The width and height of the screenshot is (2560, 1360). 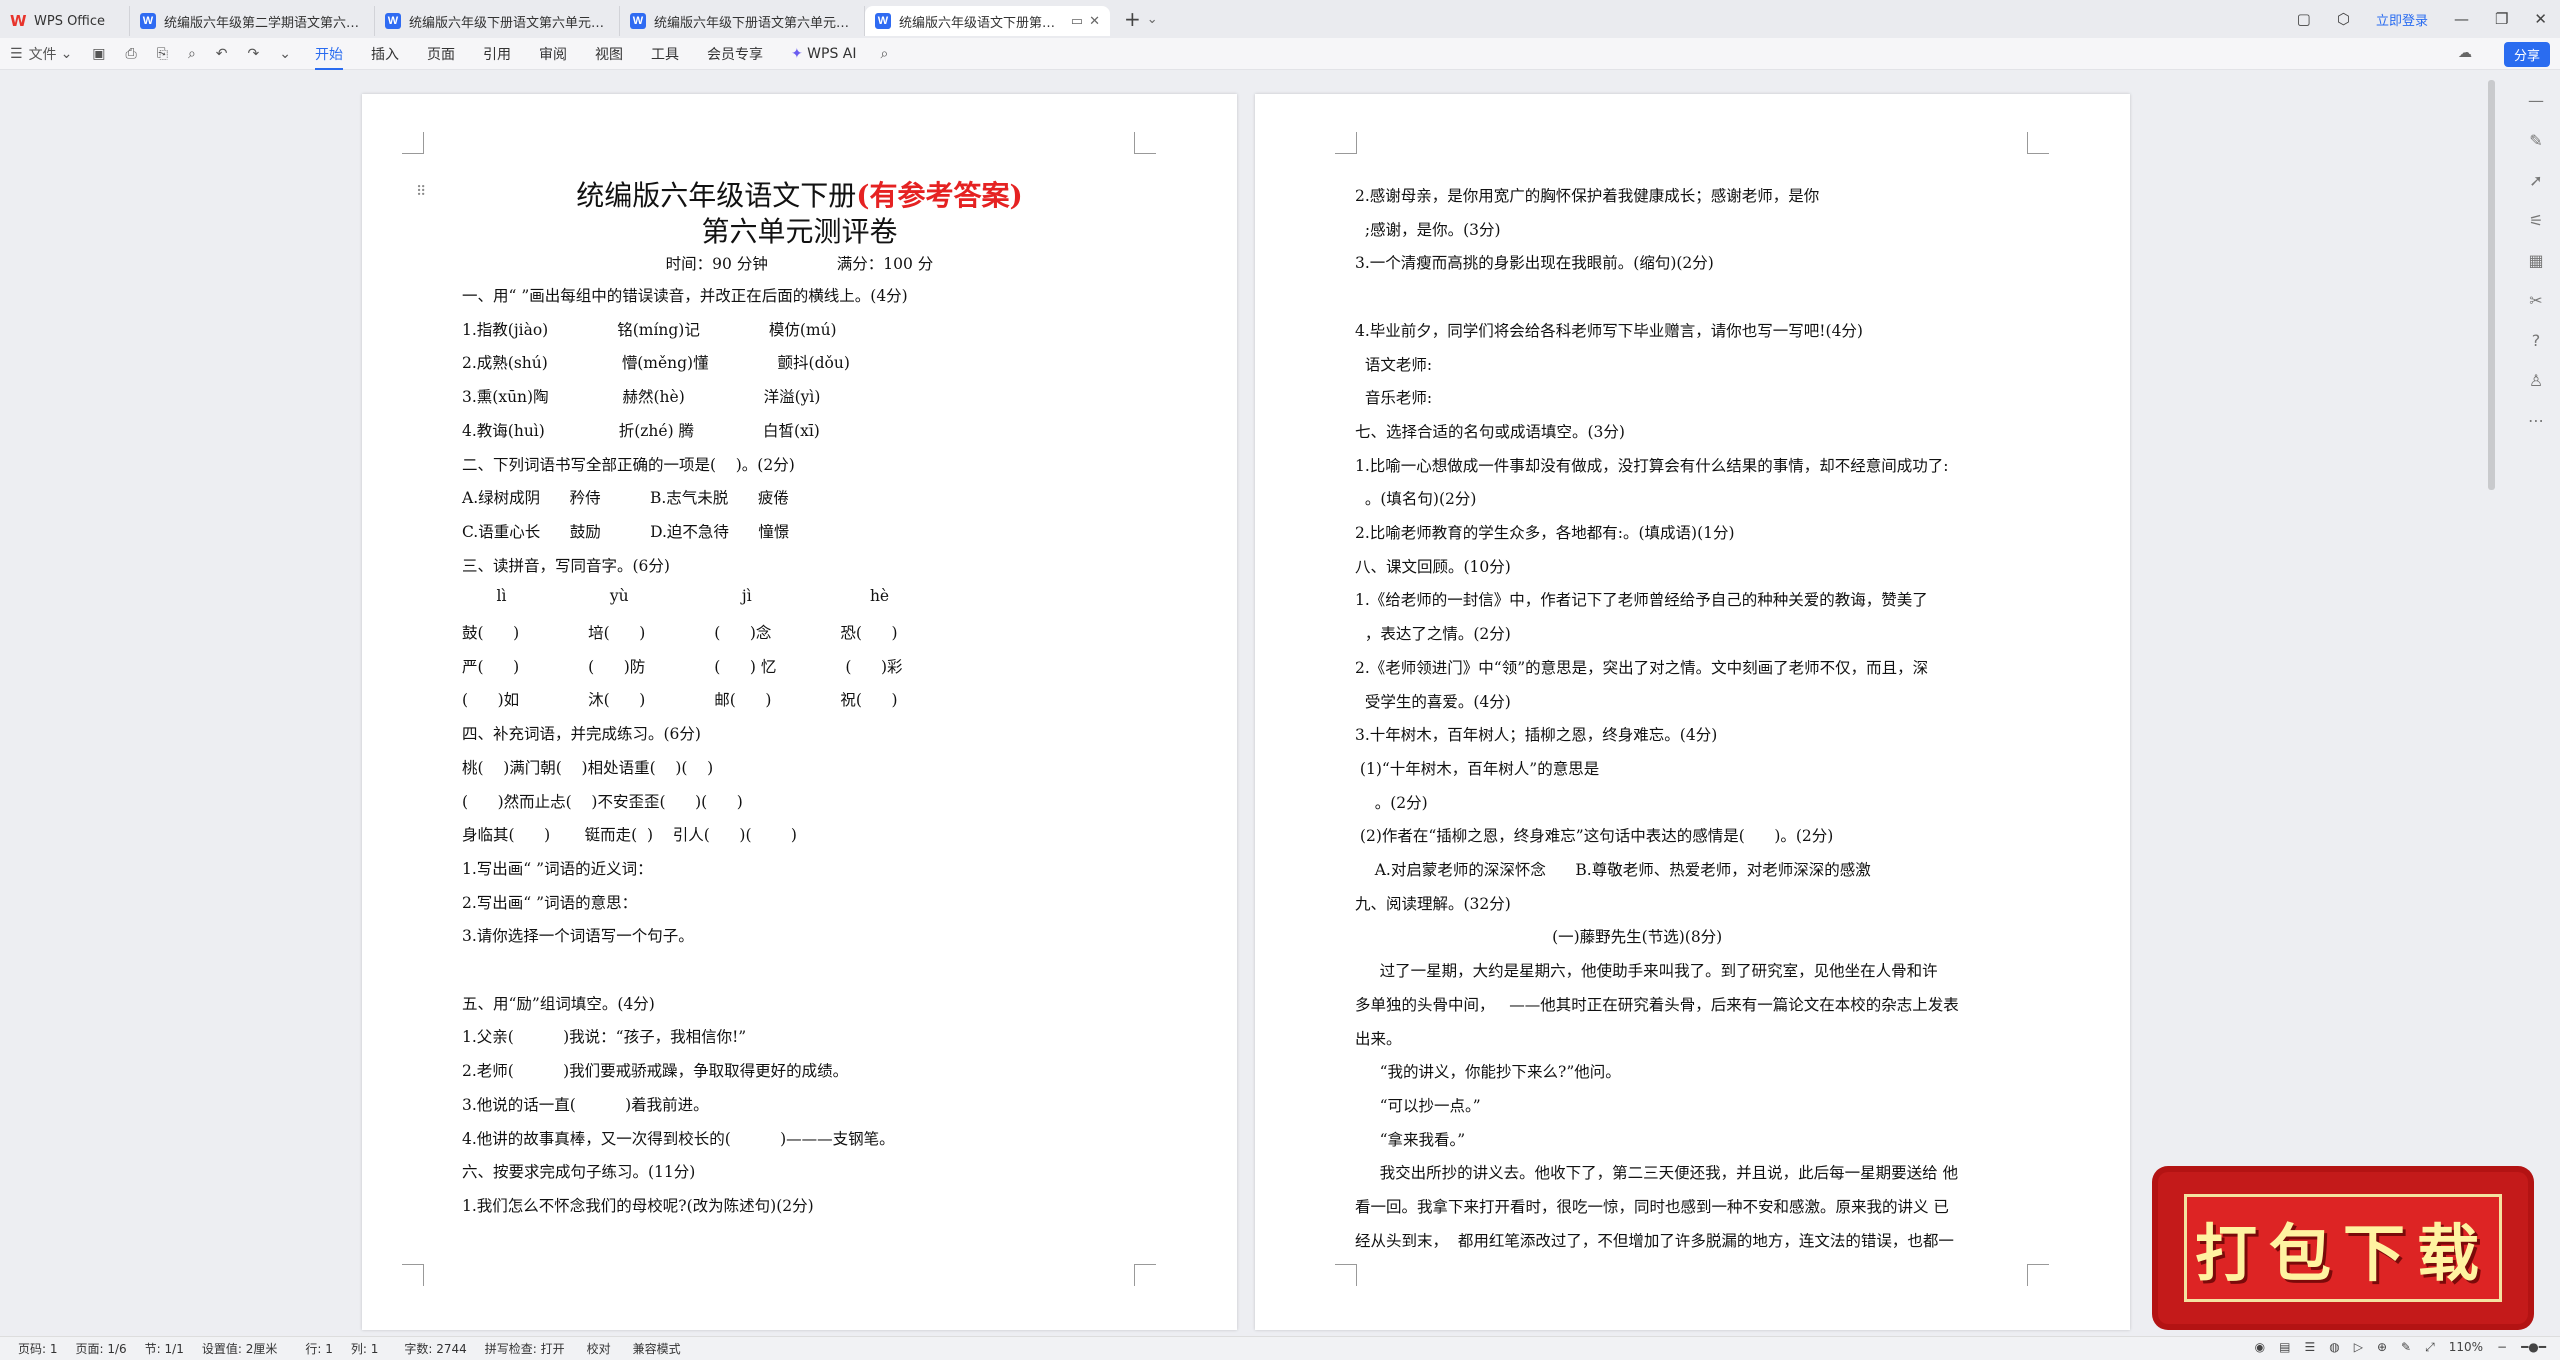 I want to click on collapse-icon: —, so click(x=2536, y=100).